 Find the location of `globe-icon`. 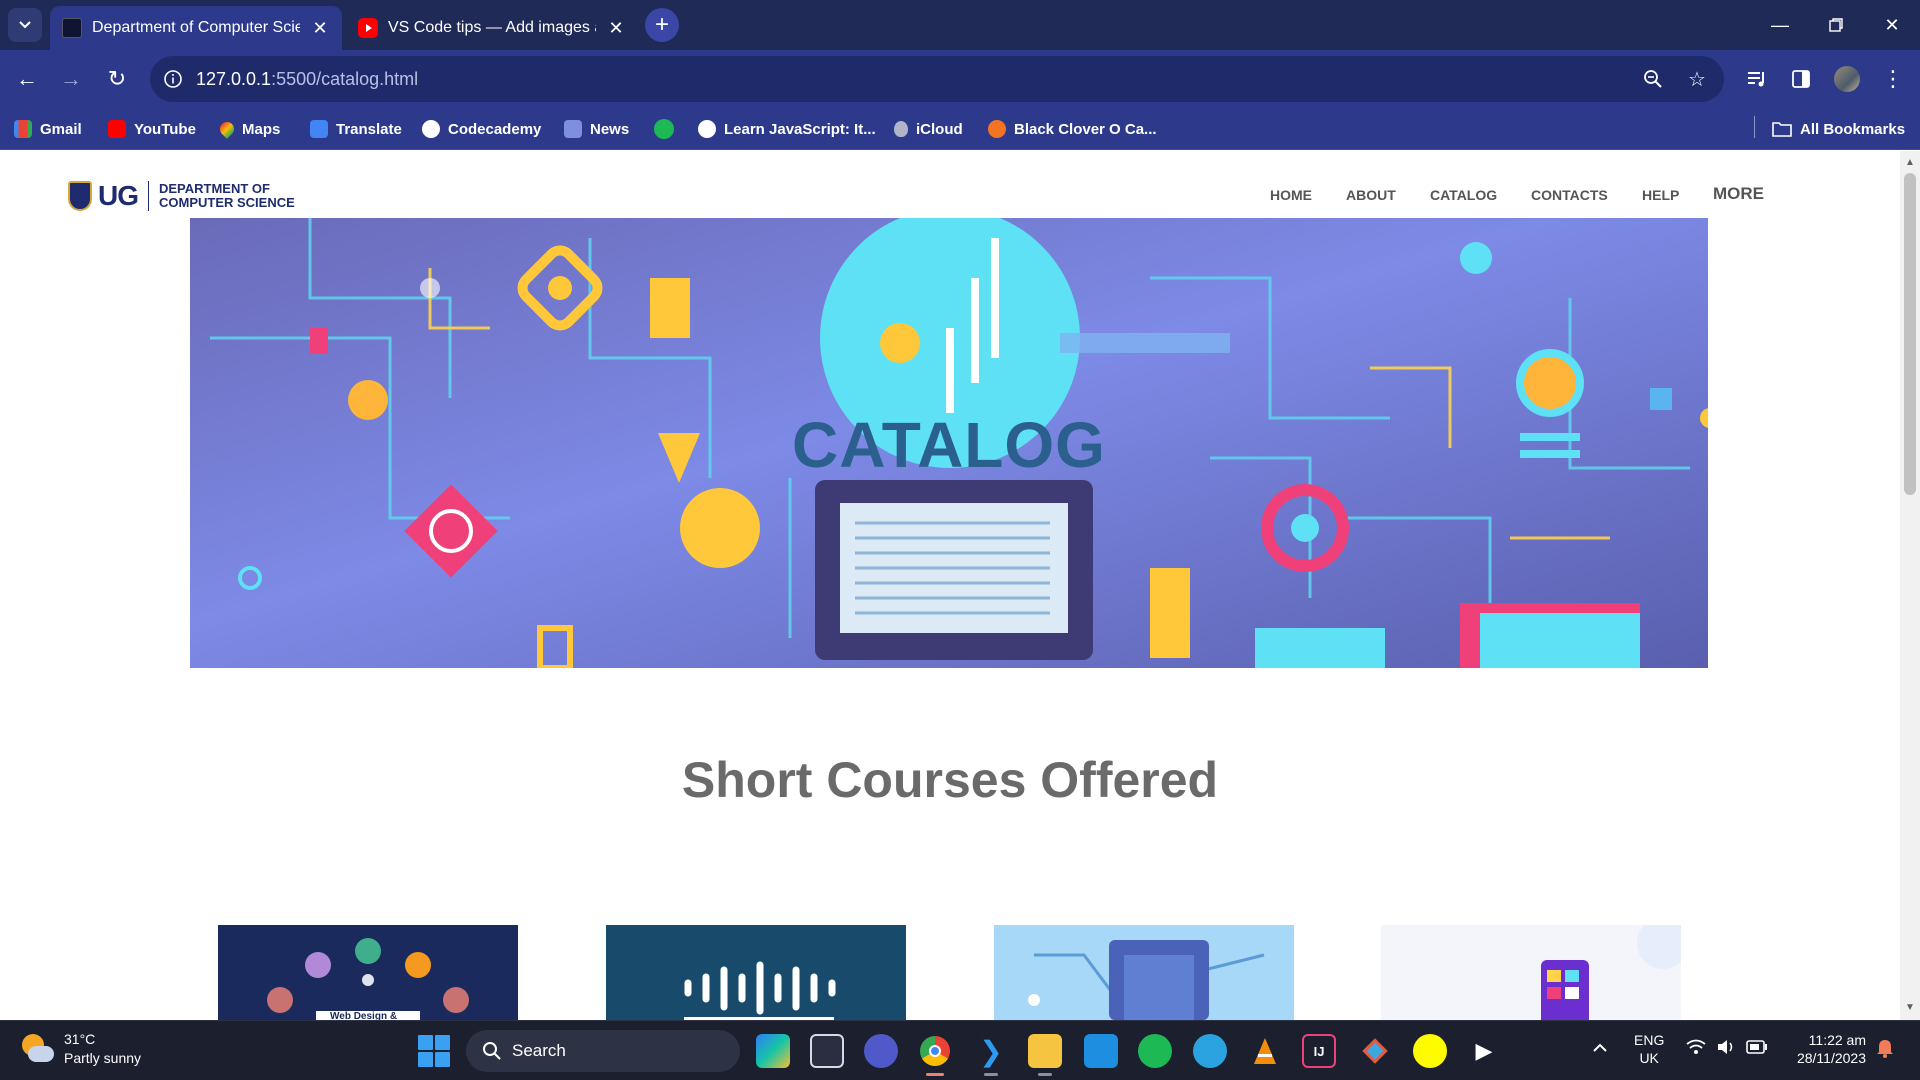

globe-icon is located at coordinates (707, 129).